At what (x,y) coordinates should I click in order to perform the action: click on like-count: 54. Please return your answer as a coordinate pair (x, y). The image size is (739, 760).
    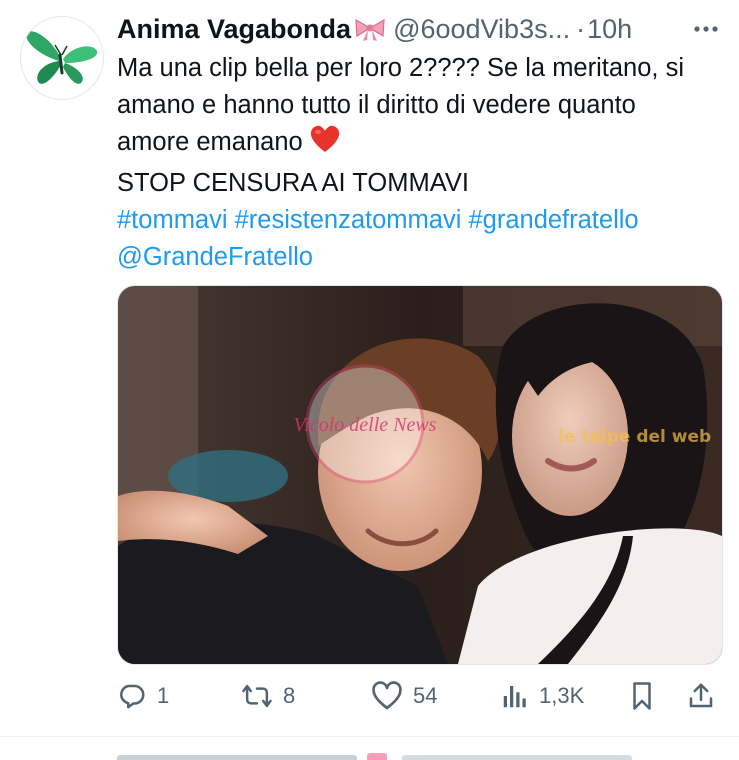
    Looking at the image, I should click on (425, 695).